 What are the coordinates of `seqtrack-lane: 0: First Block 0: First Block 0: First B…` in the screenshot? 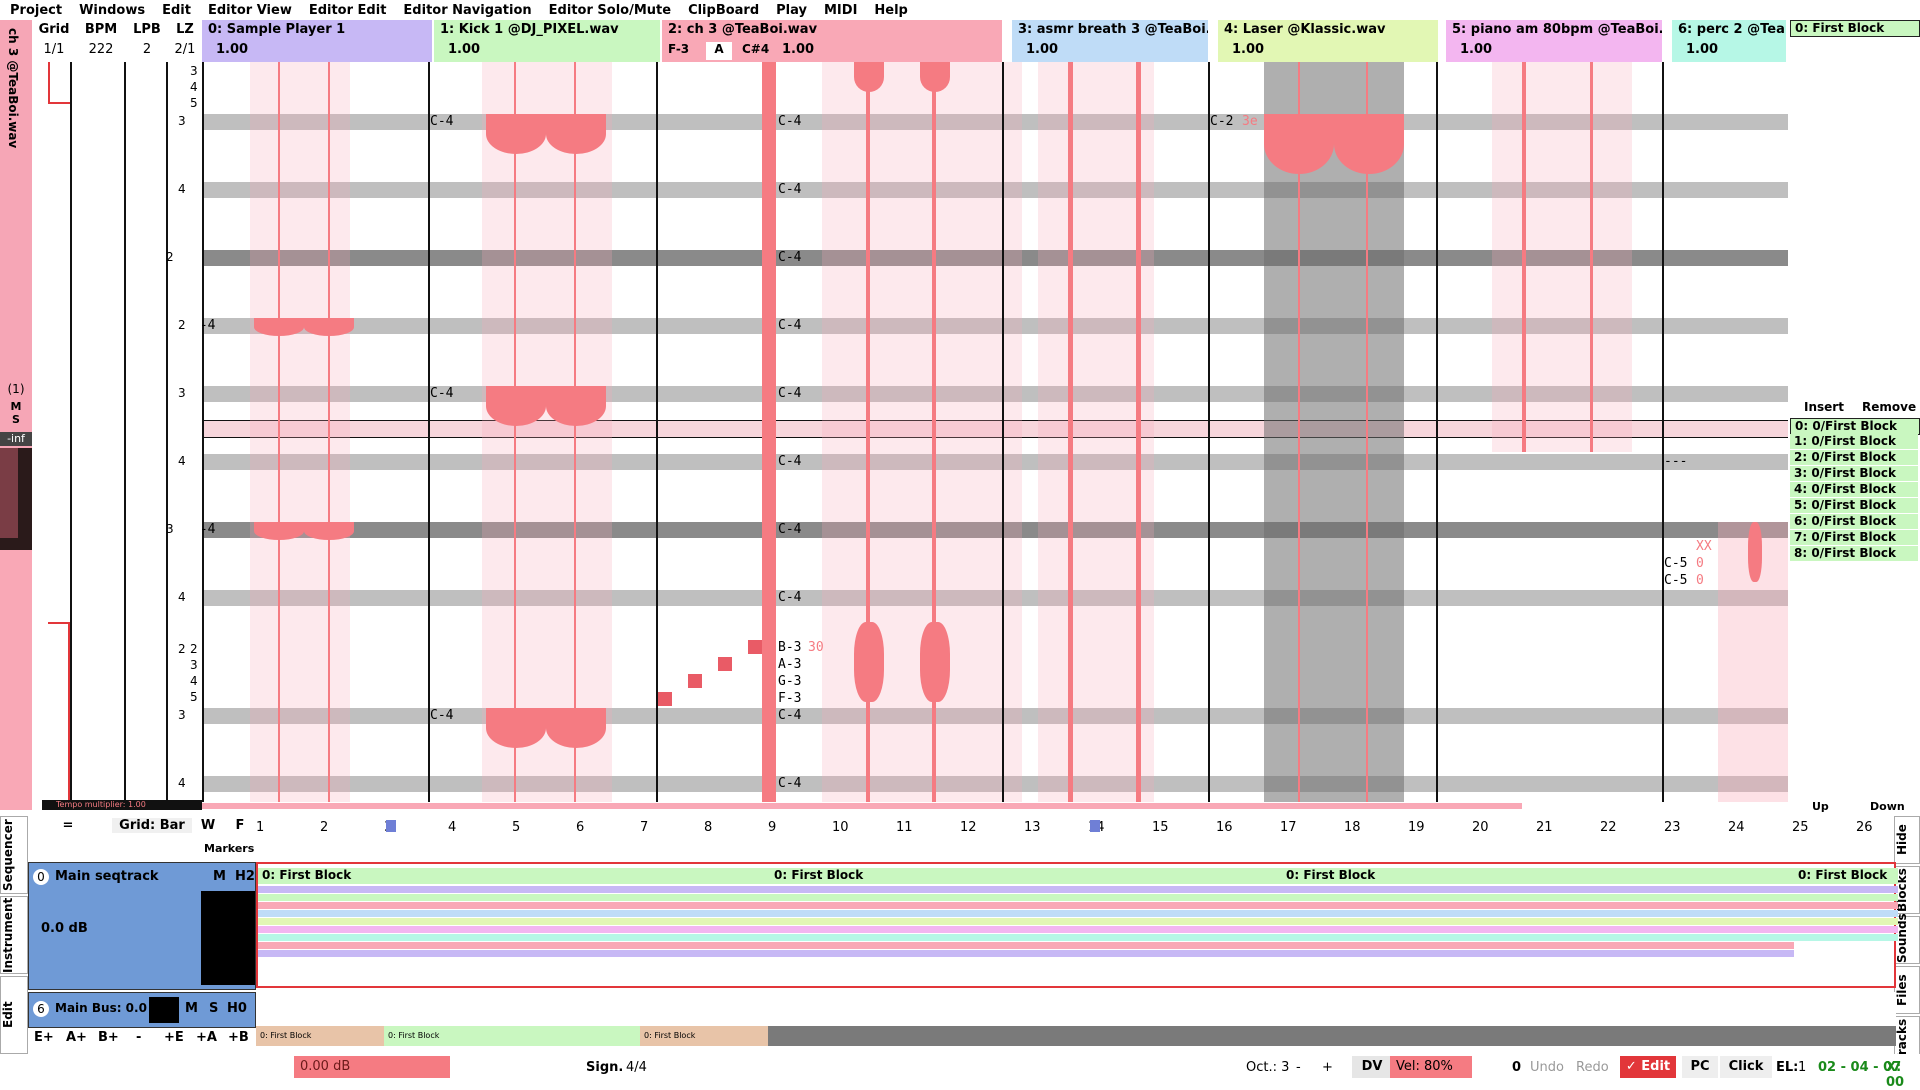 It's located at (1077, 925).